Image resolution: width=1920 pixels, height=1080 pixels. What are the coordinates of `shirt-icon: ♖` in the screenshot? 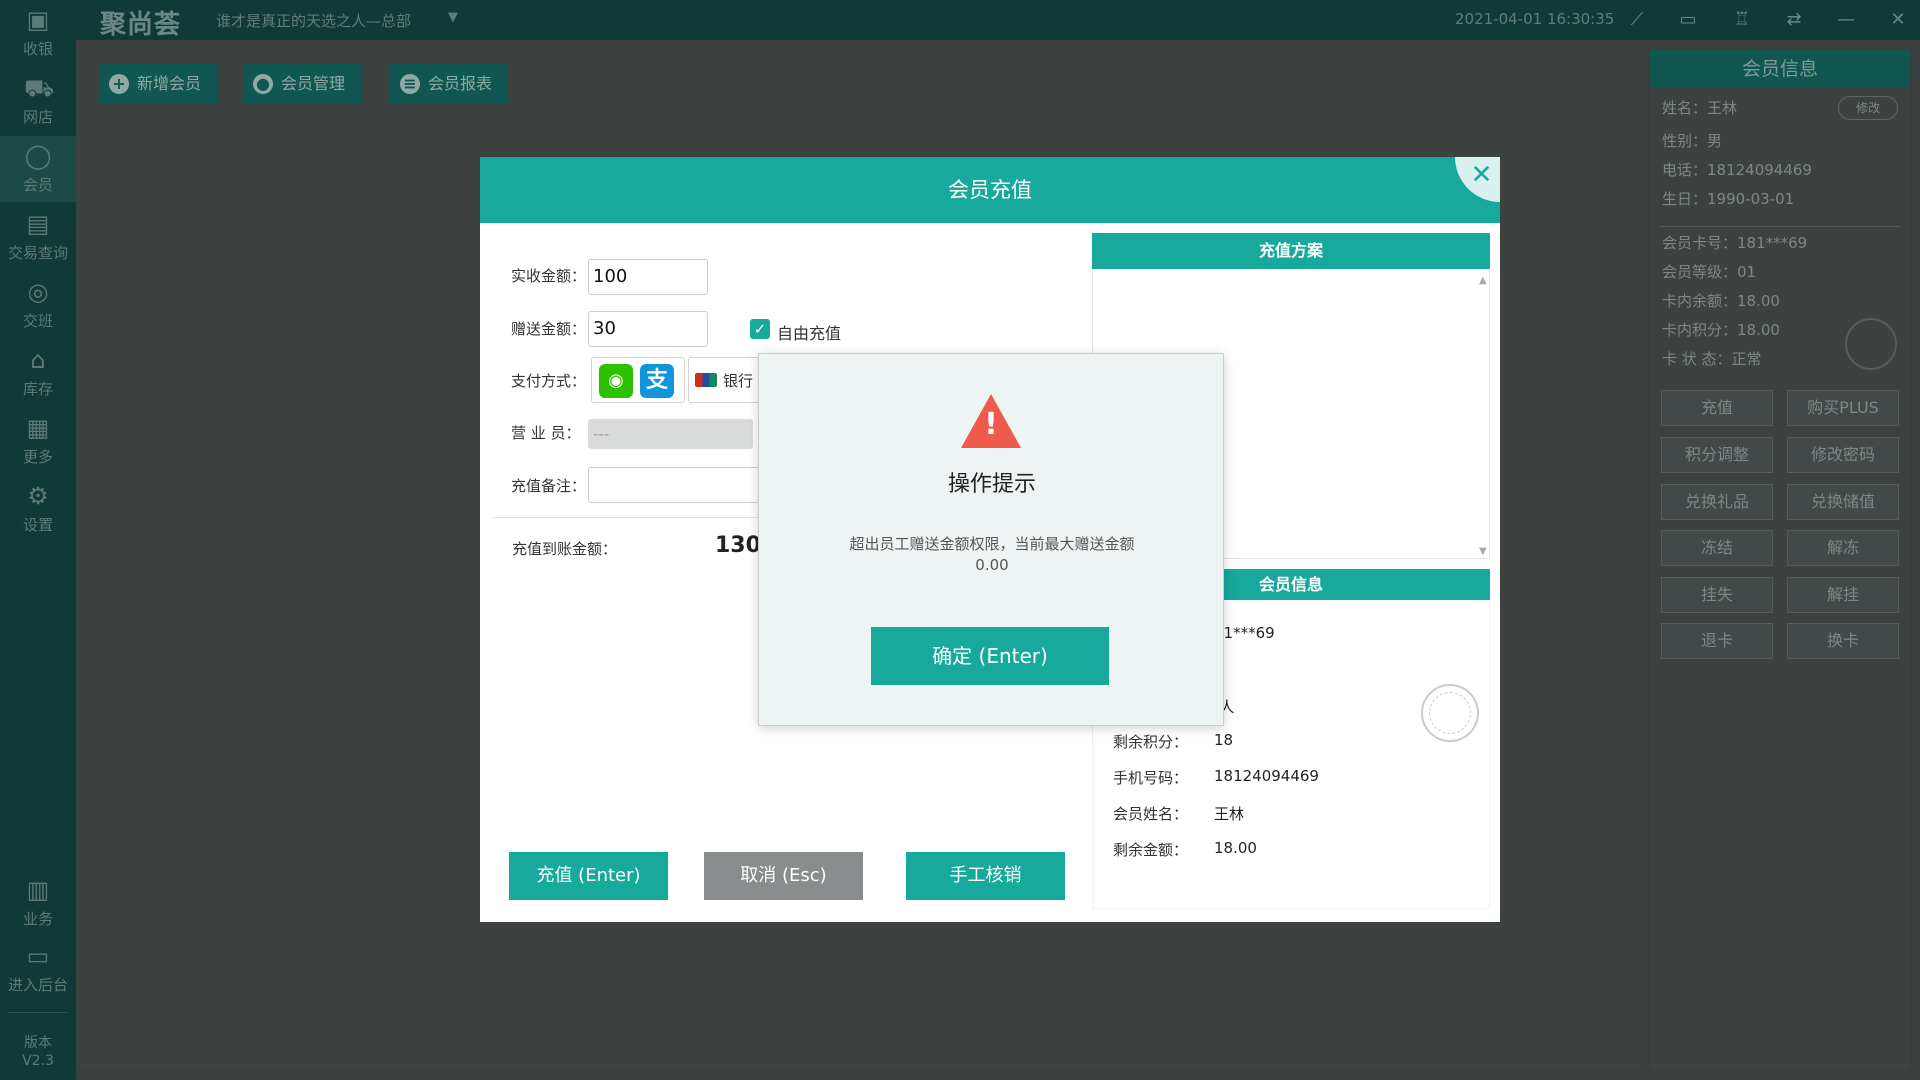 It's located at (1742, 20).